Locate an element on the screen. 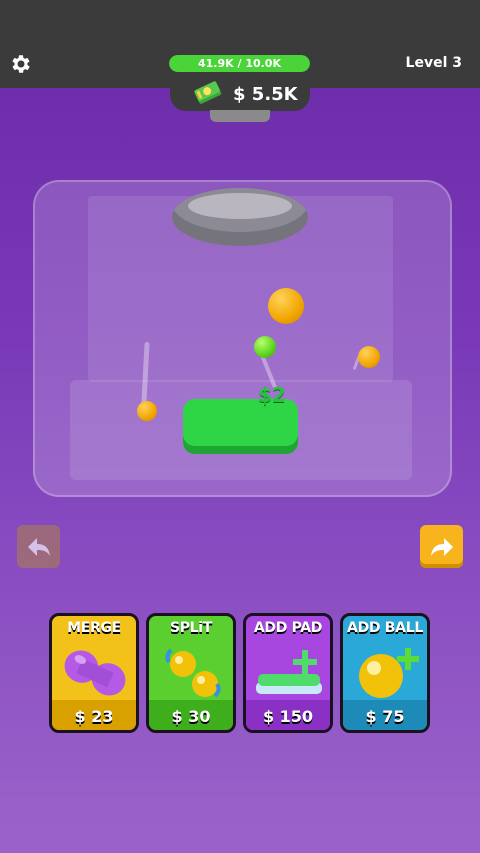 Image resolution: width=480 pixels, height=853 pixels. level-label: Level 3 is located at coordinates (433, 63).